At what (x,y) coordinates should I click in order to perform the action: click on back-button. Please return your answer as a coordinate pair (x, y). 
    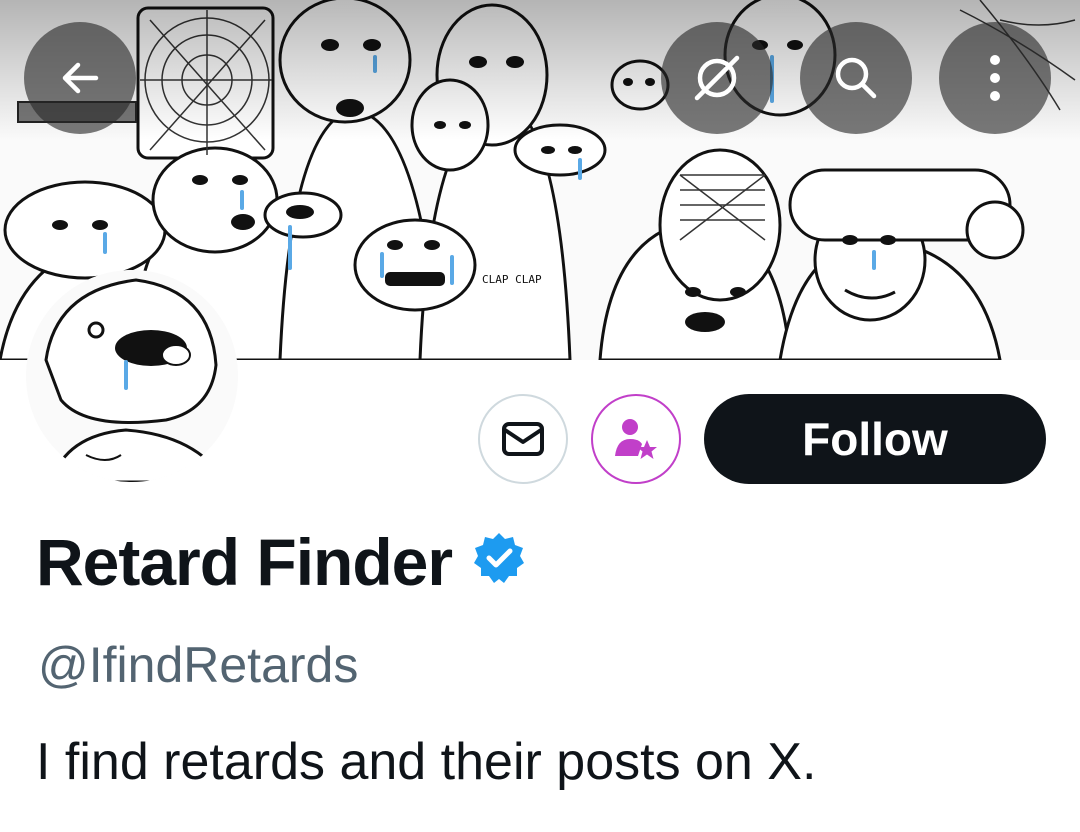
    Looking at the image, I should click on (80, 78).